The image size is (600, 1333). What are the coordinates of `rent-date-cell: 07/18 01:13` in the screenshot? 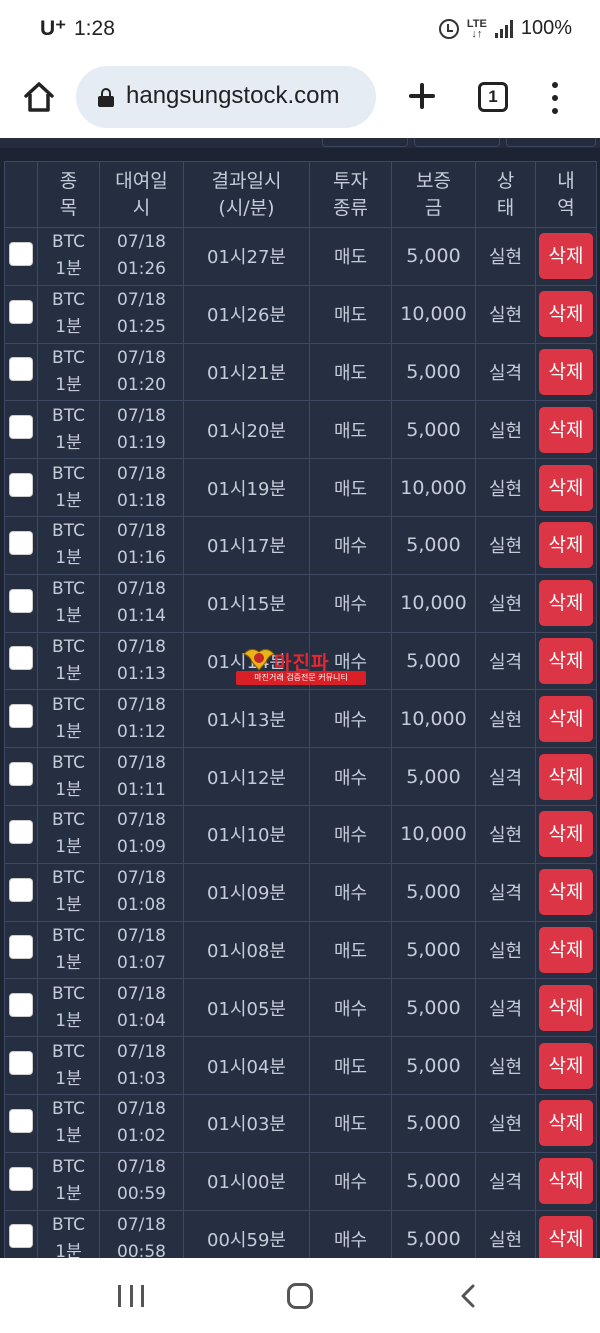 It's located at (141, 661).